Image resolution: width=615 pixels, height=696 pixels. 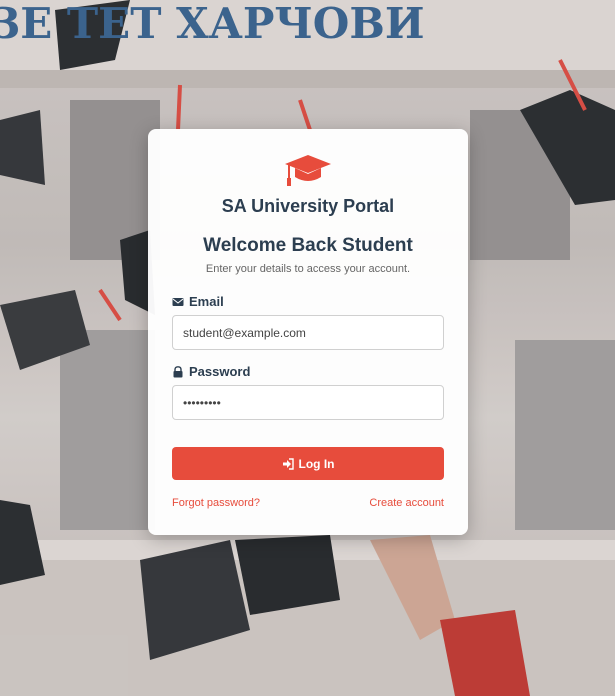 I want to click on create-account-link: Create account, so click(x=406, y=503).